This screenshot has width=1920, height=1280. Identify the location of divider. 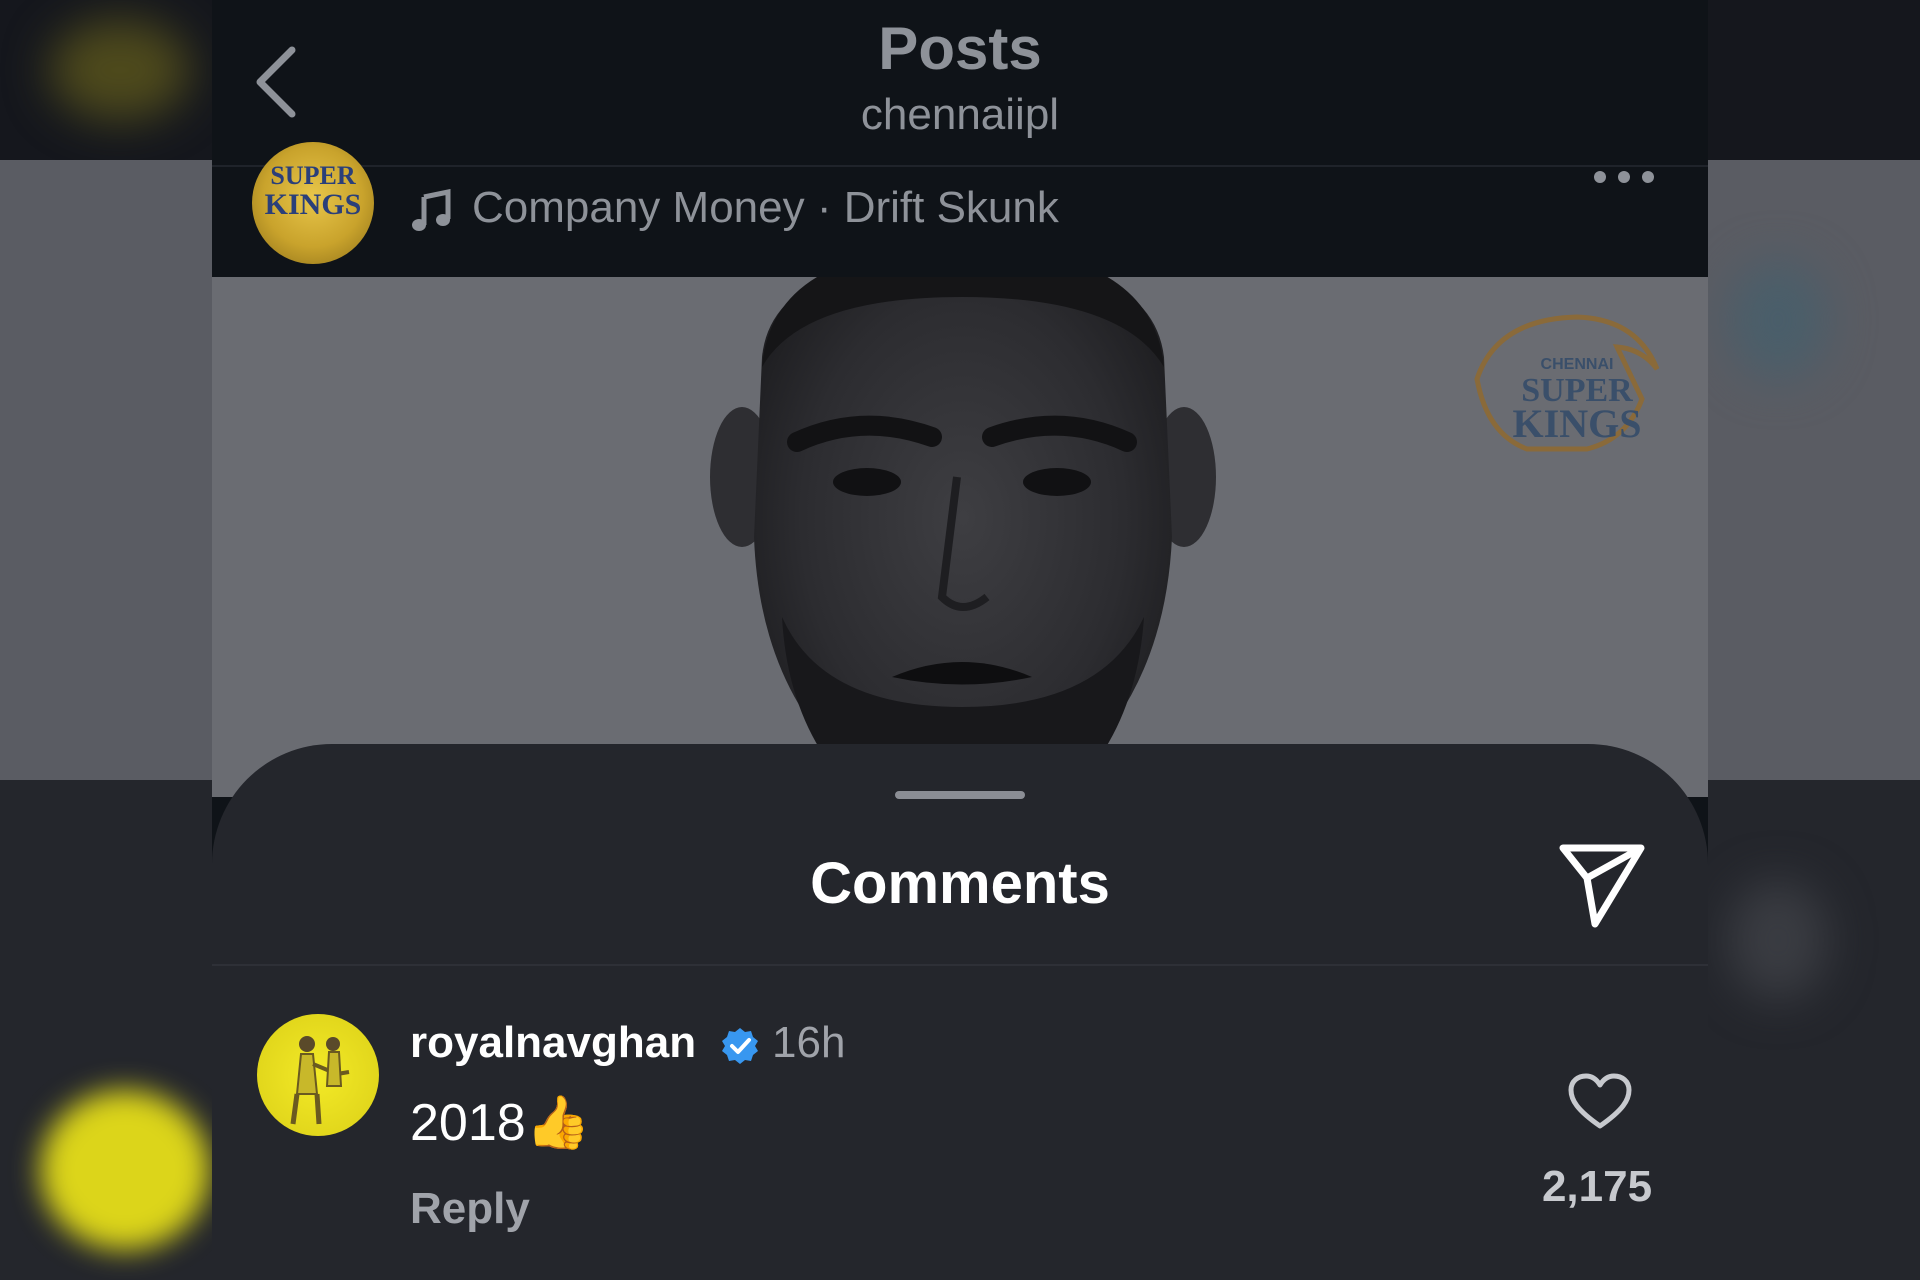
(960, 965).